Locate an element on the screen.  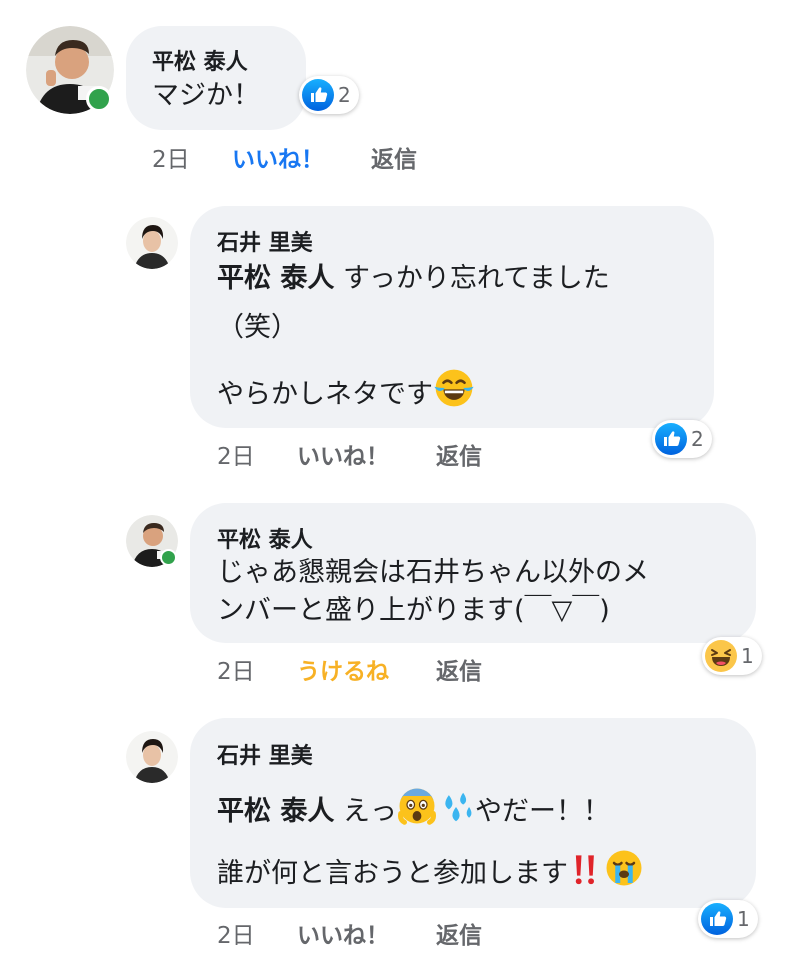
sob-emoji-icon is located at coordinates (624, 868).